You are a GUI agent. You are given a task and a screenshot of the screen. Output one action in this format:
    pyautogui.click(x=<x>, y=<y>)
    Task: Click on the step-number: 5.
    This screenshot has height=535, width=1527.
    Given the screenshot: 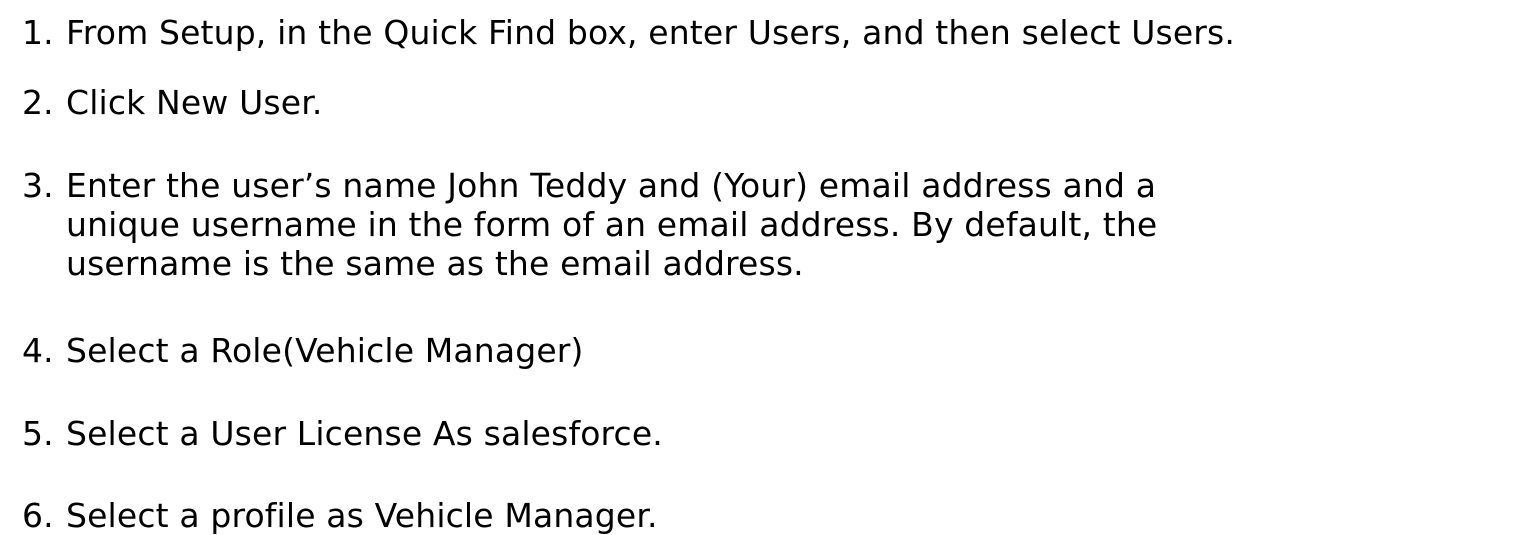 What is the action you would take?
    pyautogui.click(x=38, y=433)
    